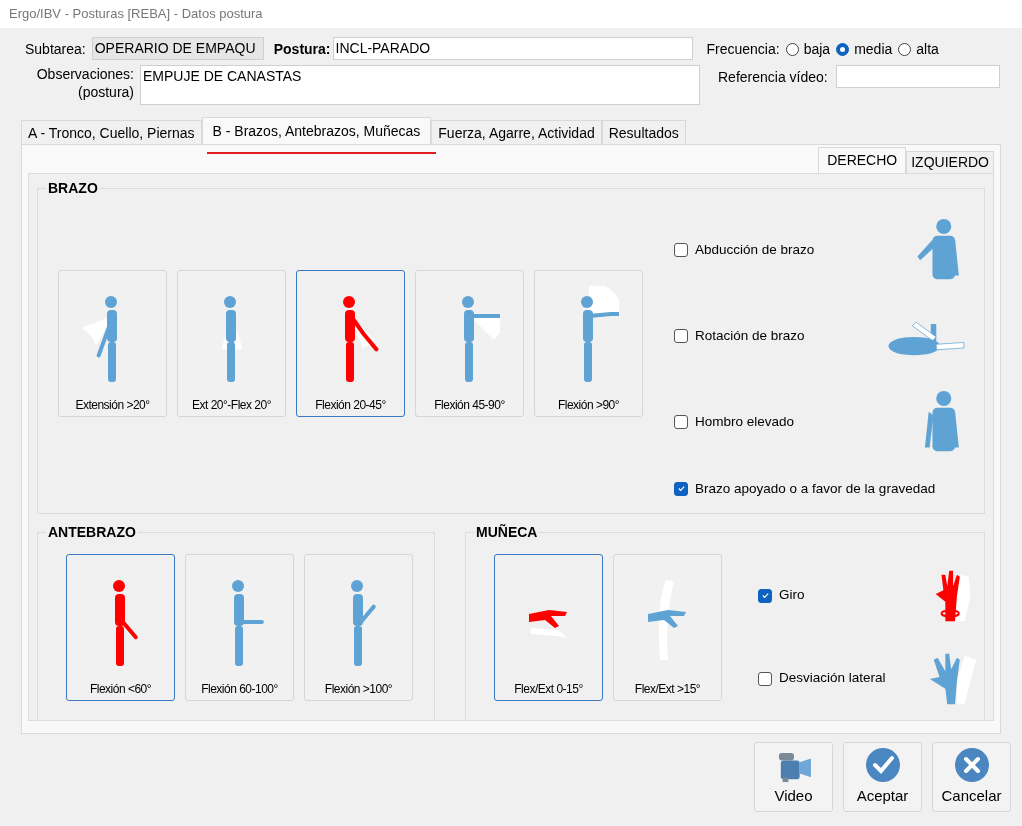  What do you see at coordinates (512, 48) in the screenshot?
I see `postura-field: INCL-PARADO` at bounding box center [512, 48].